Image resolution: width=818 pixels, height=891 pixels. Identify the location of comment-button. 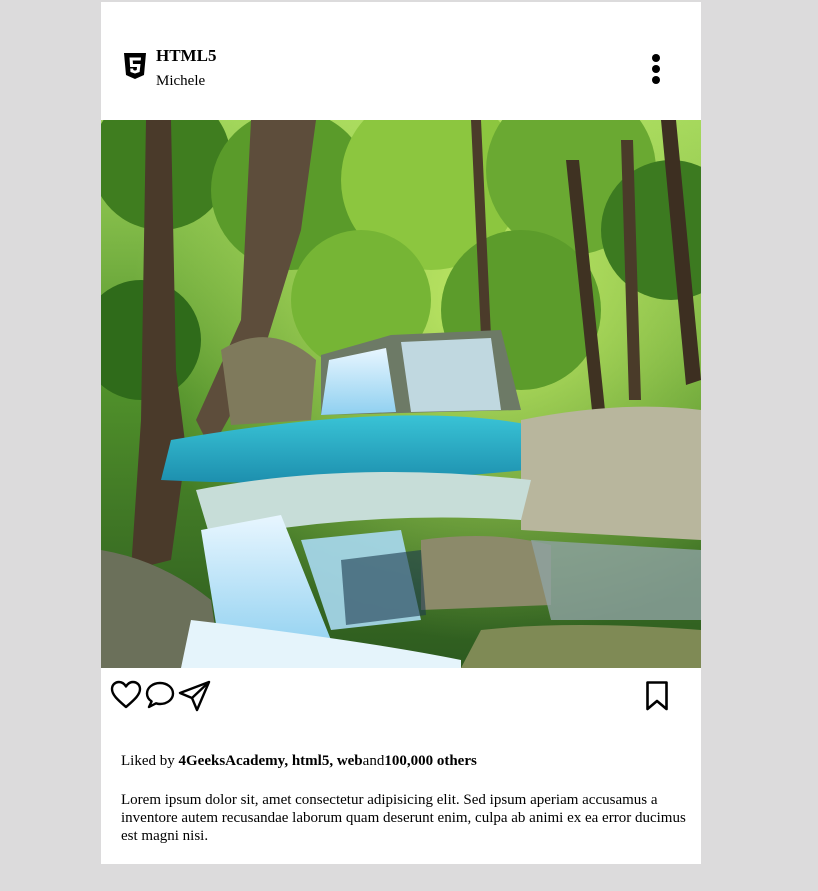
(160, 697).